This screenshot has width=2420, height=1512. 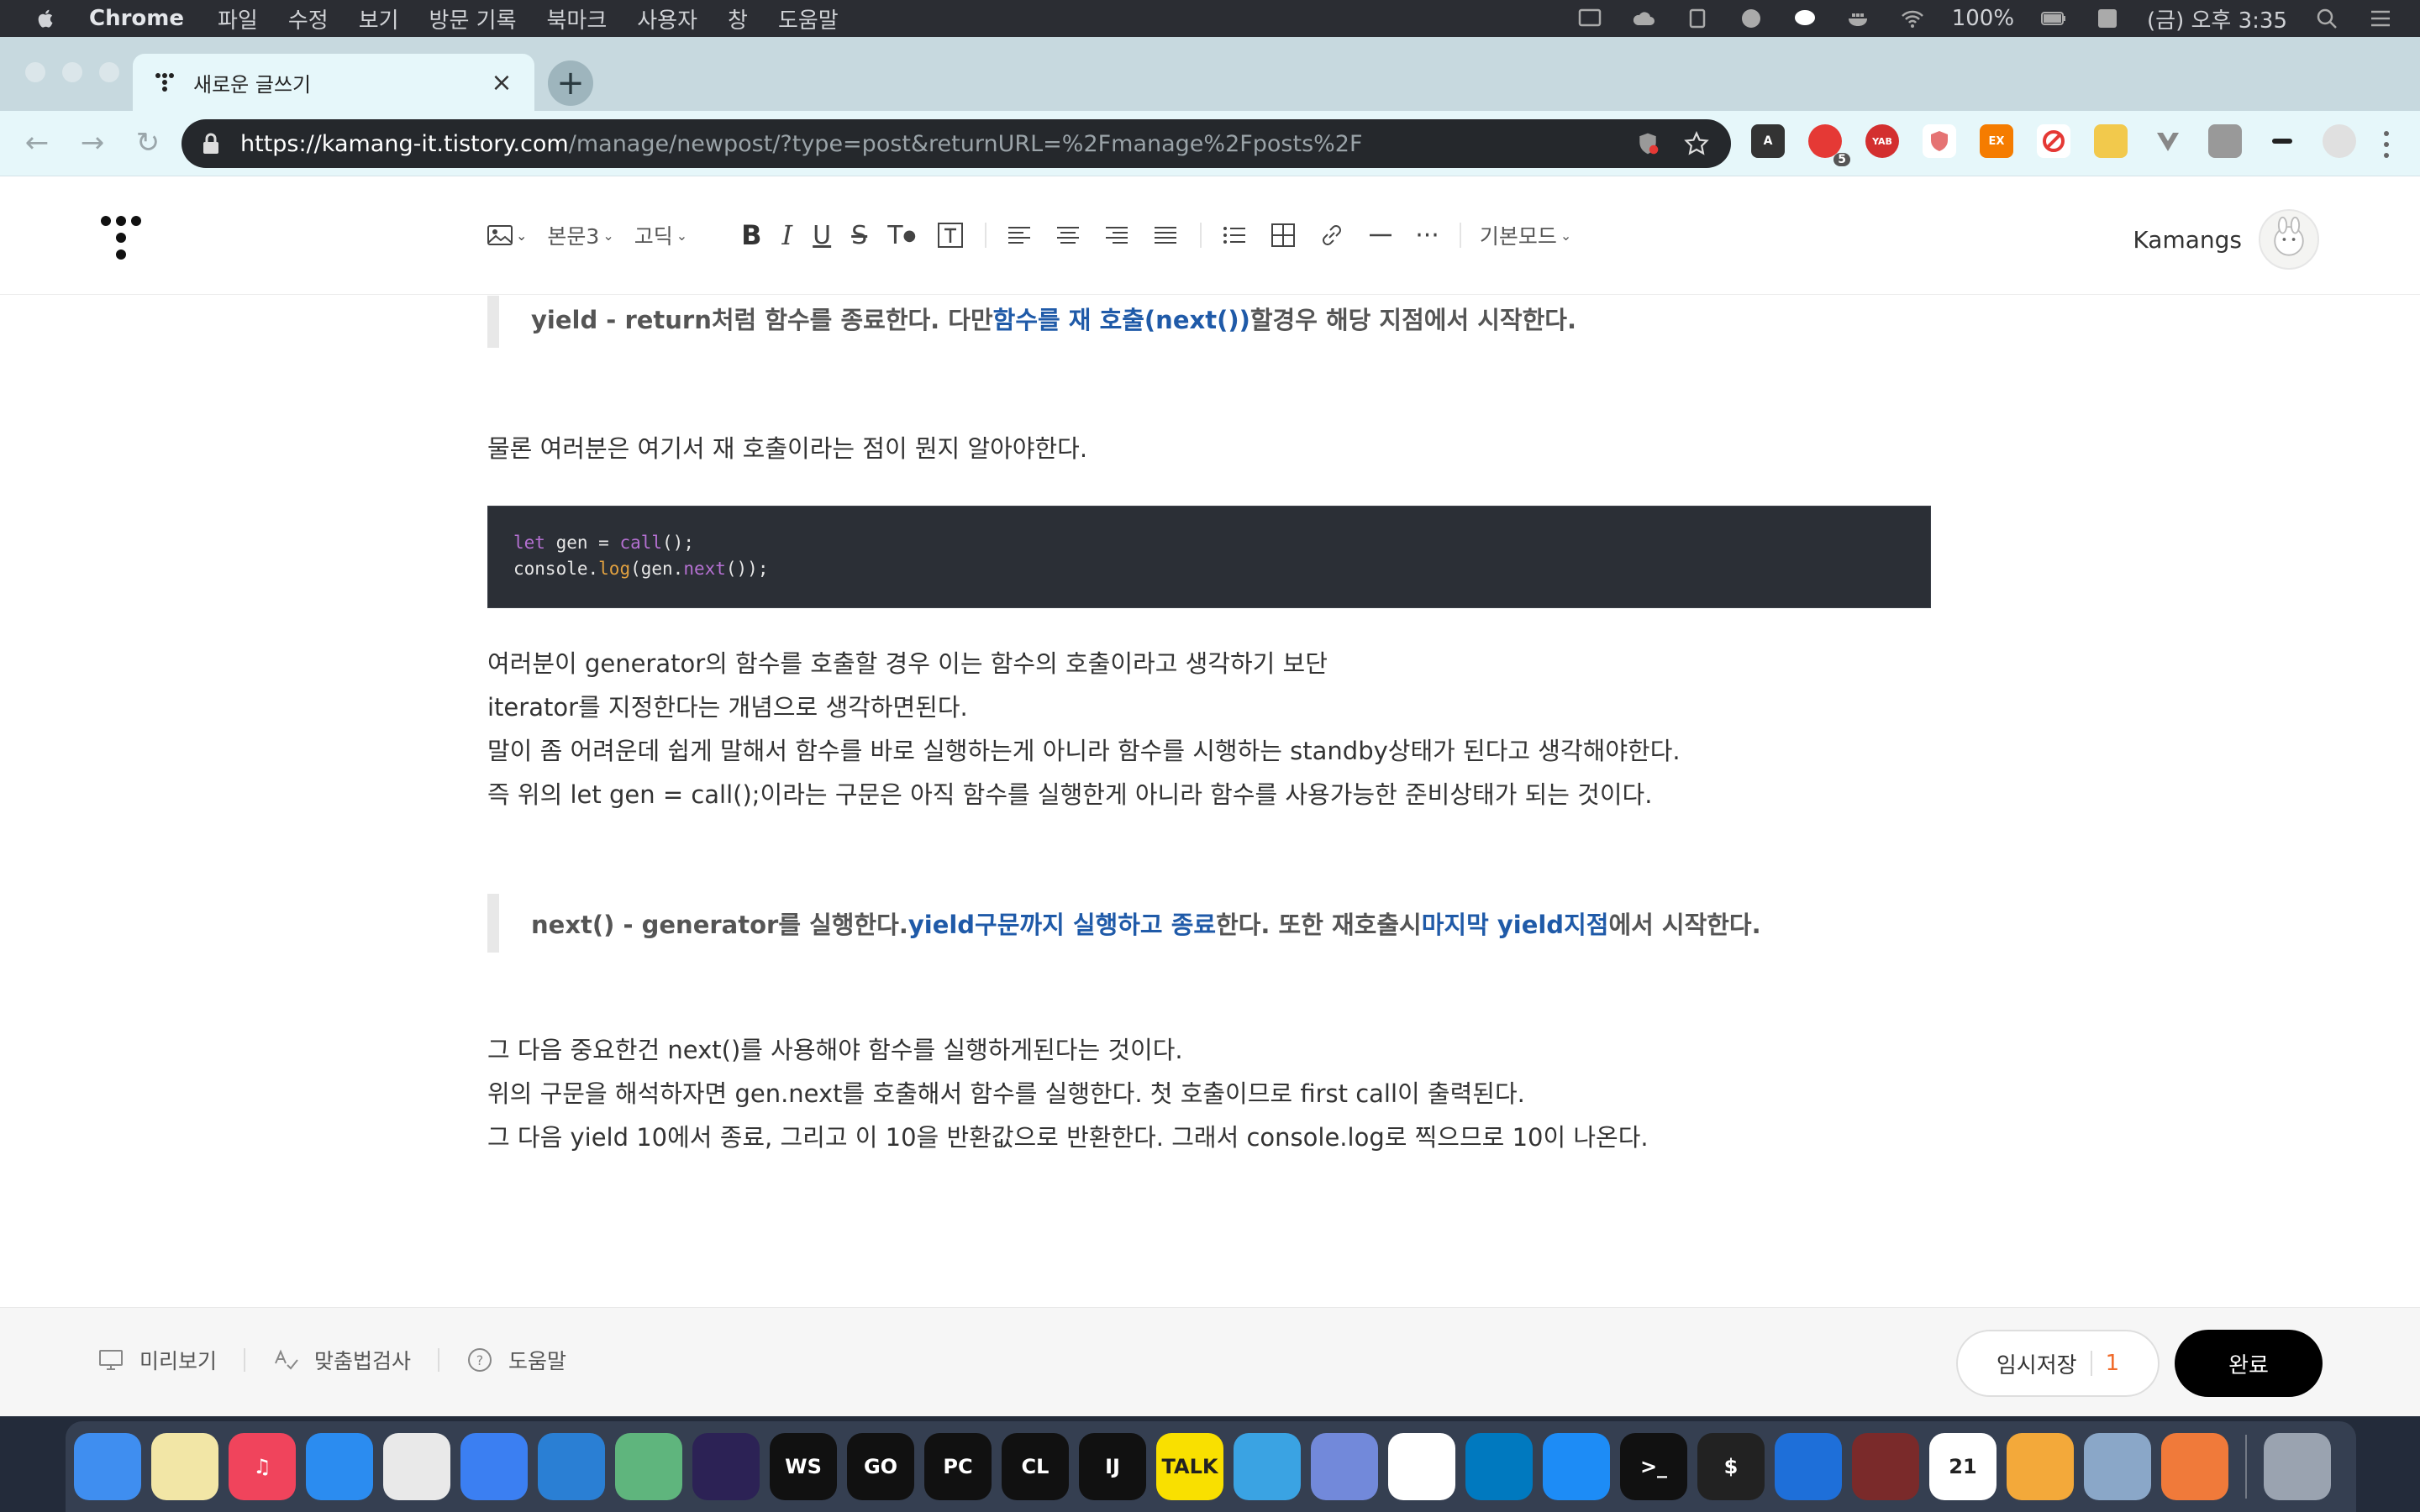 What do you see at coordinates (507, 235) in the screenshot?
I see `insert-image-icon: ⌄` at bounding box center [507, 235].